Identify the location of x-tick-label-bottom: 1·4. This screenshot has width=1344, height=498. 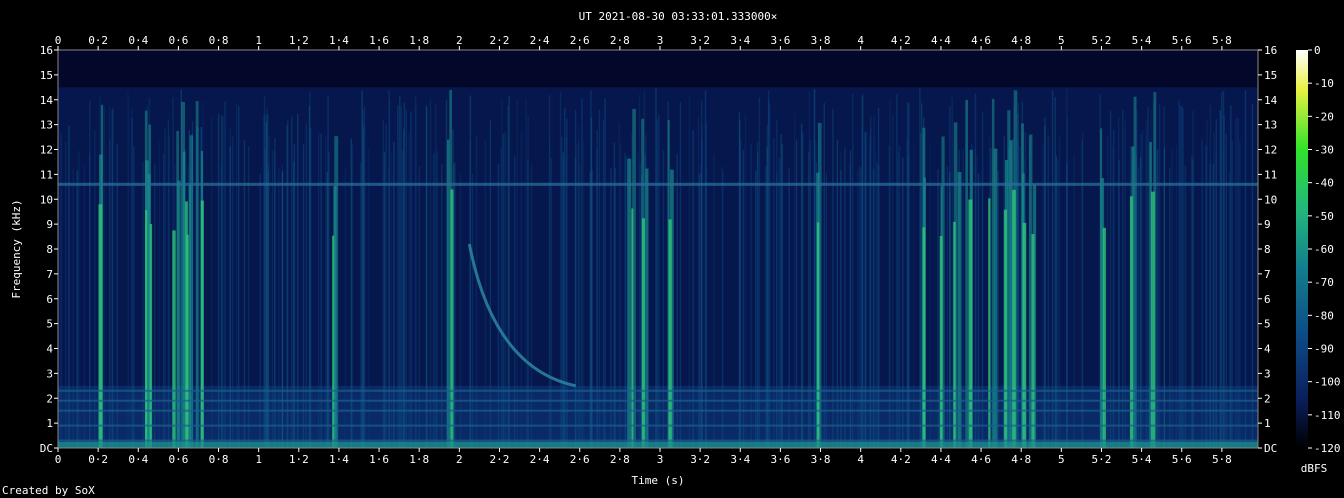
(339, 459).